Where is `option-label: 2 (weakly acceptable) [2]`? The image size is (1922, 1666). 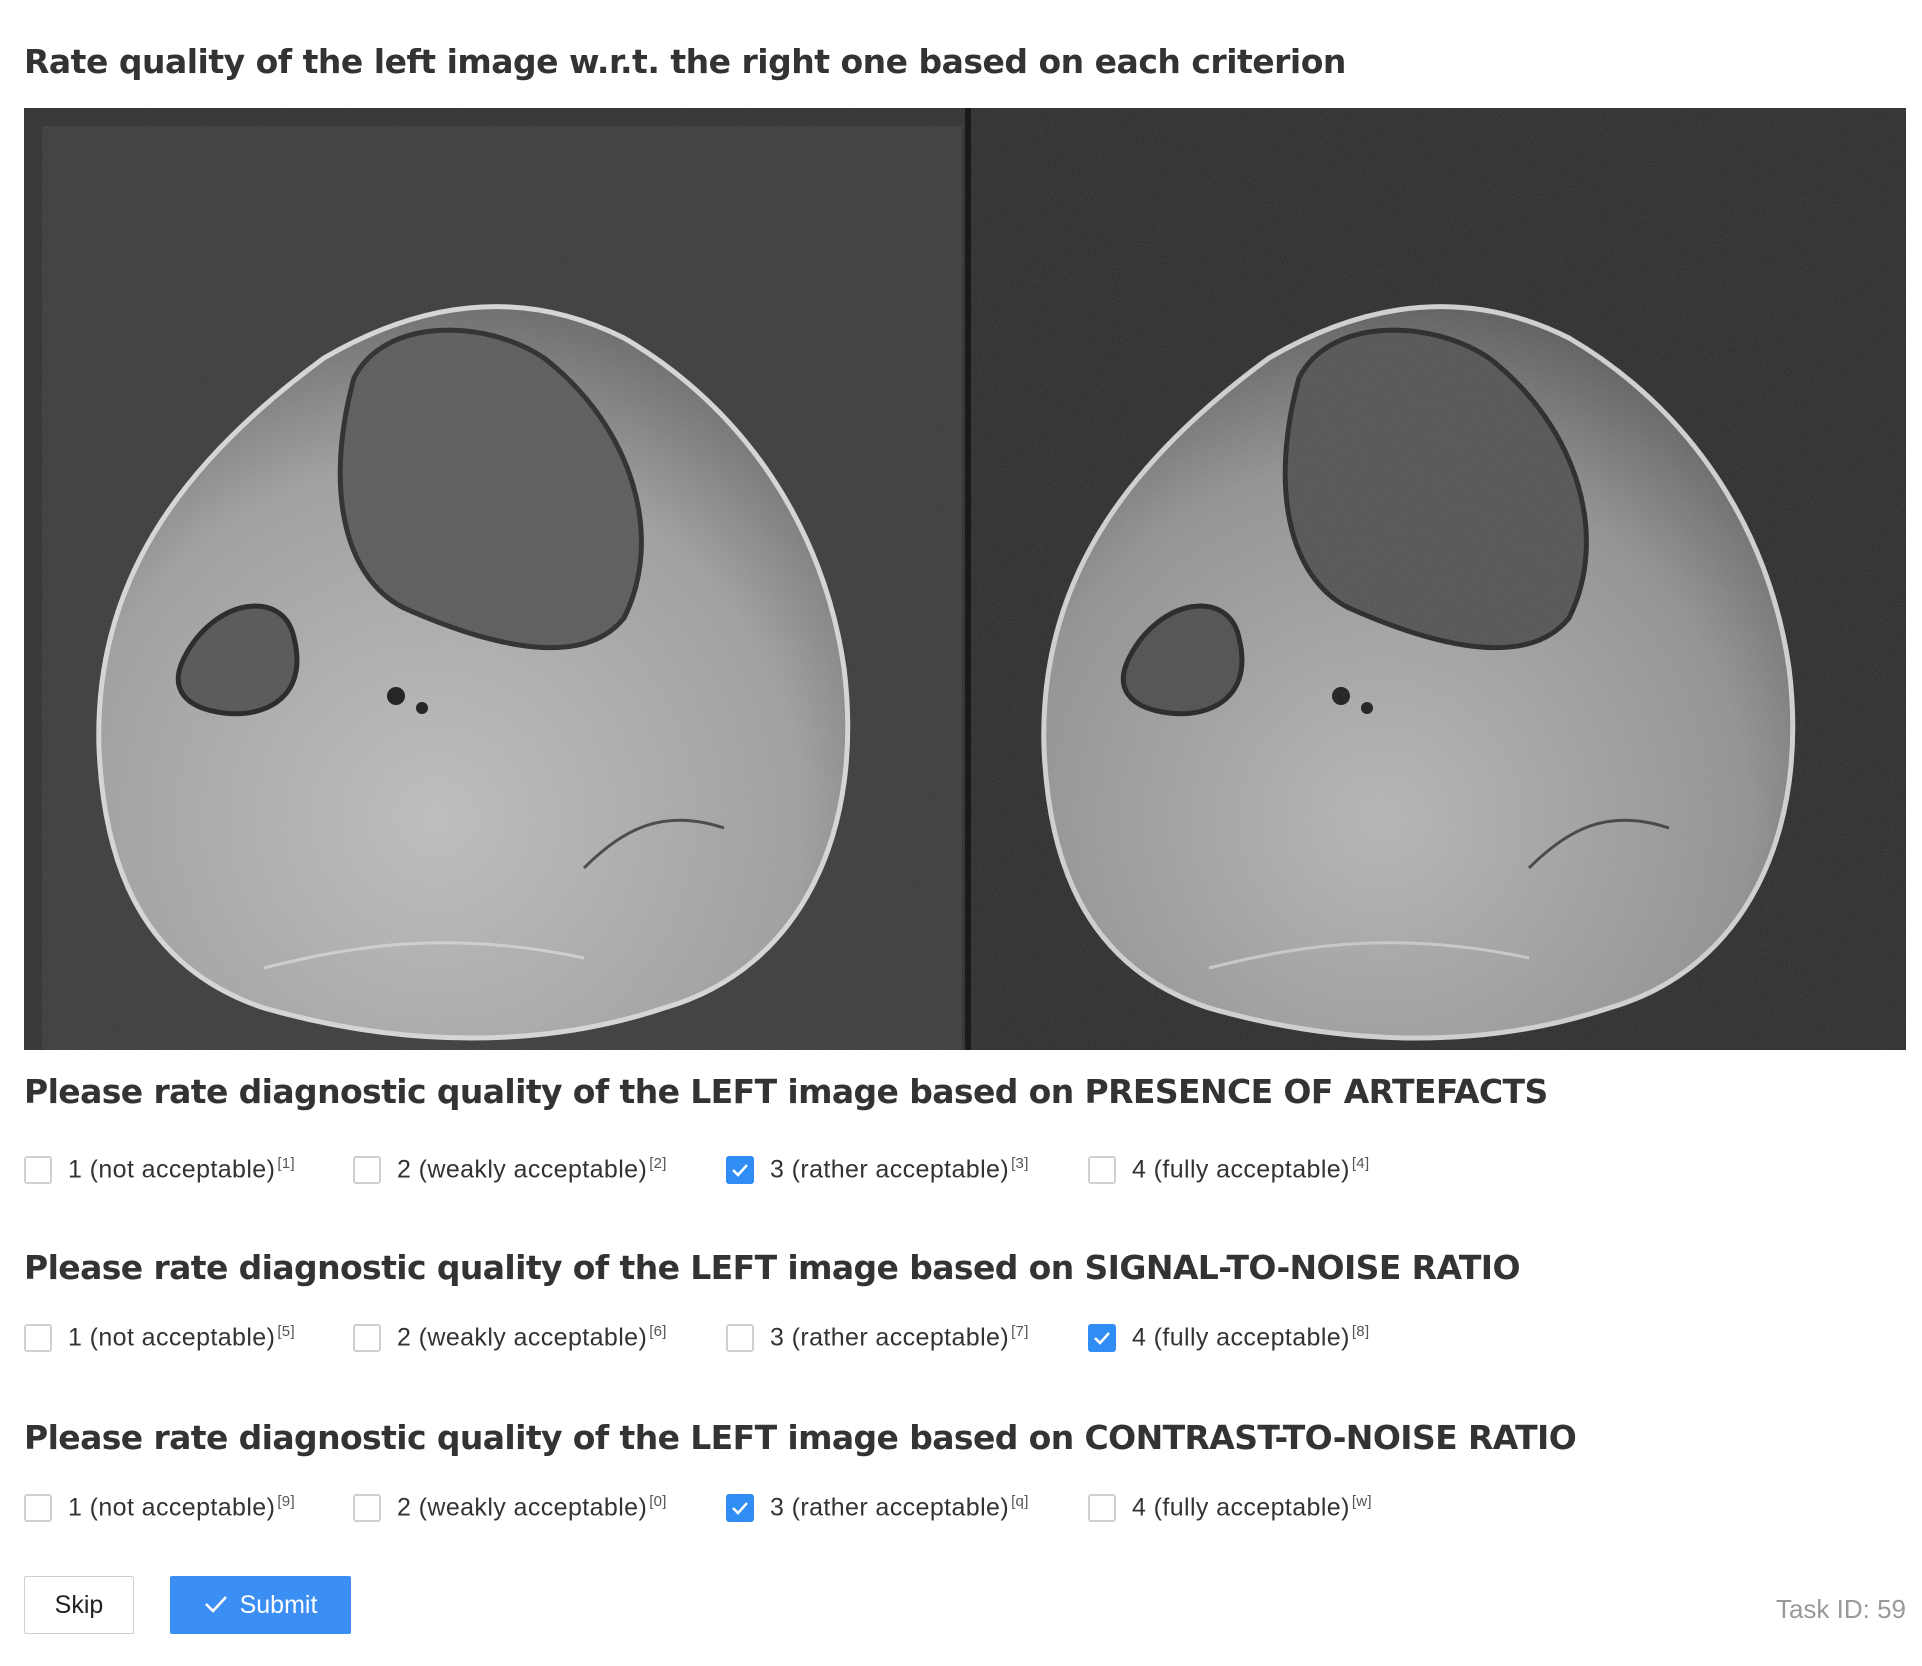
option-label: 2 (weakly acceptable) [2] is located at coordinates (532, 1169).